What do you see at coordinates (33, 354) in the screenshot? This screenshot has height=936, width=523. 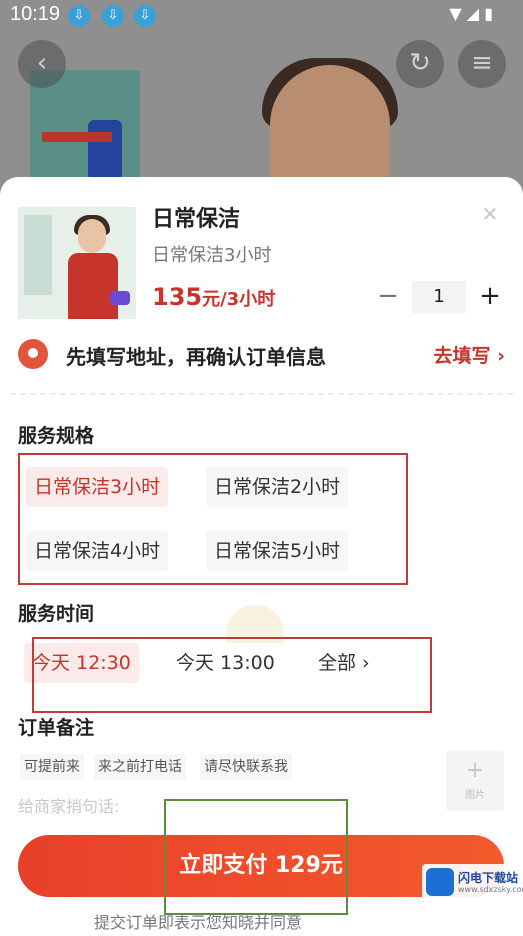 I see `location-pin-icon` at bounding box center [33, 354].